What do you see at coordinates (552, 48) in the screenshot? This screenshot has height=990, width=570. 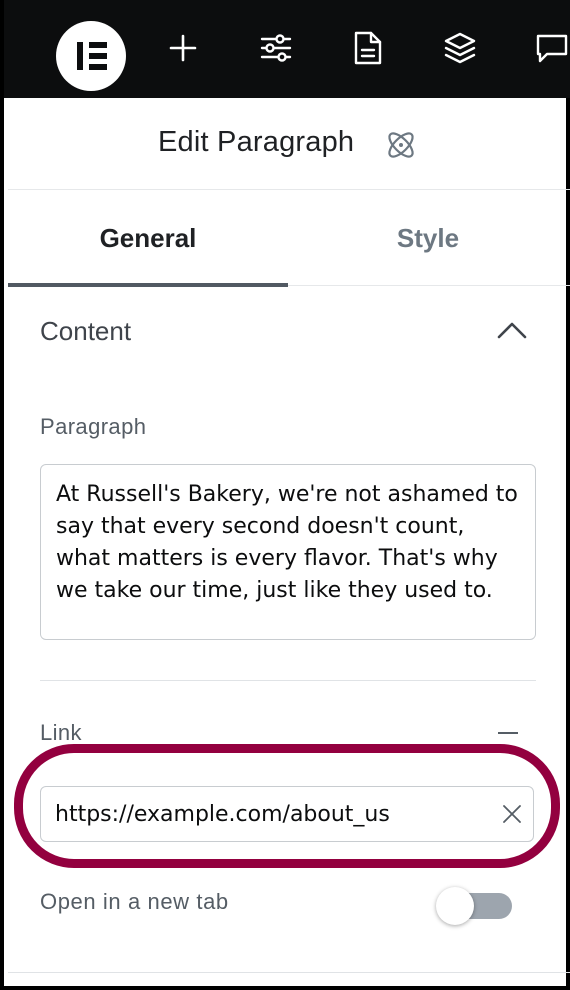 I see `chat-icon` at bounding box center [552, 48].